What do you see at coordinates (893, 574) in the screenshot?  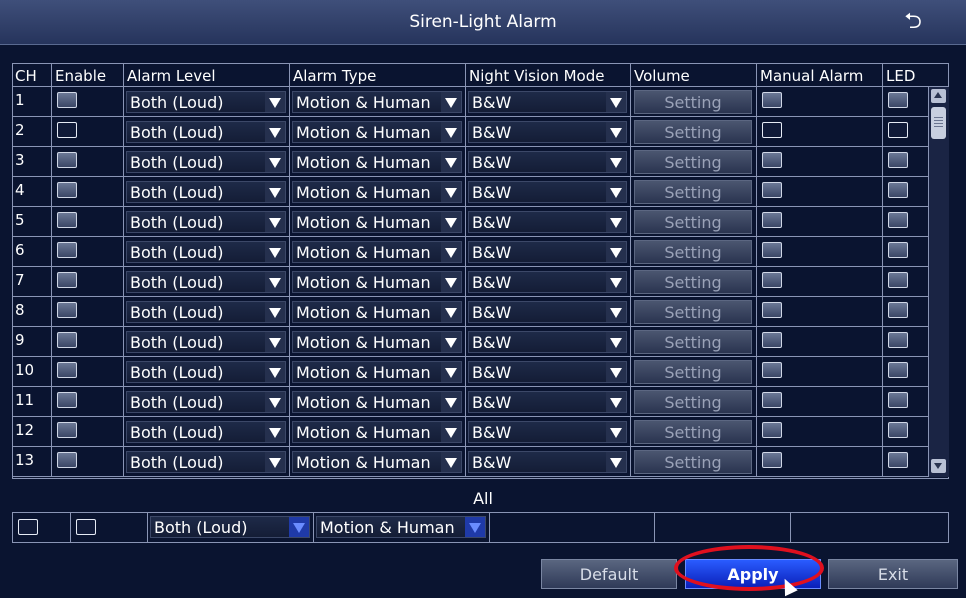 I see `exit-button: Exit` at bounding box center [893, 574].